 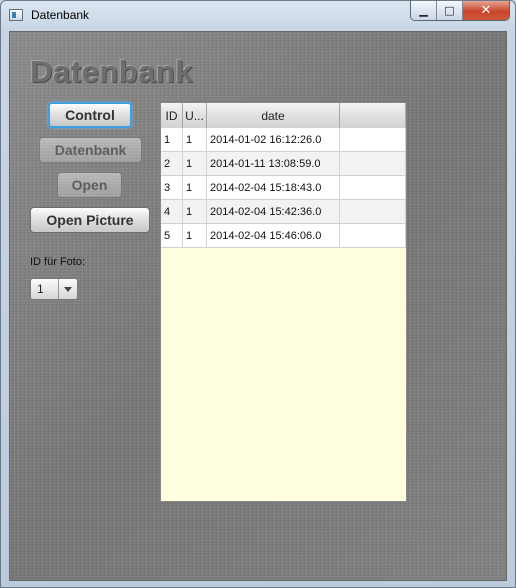 What do you see at coordinates (273, 187) in the screenshot?
I see `cell-date: 2014-02-04 15:18:43.0` at bounding box center [273, 187].